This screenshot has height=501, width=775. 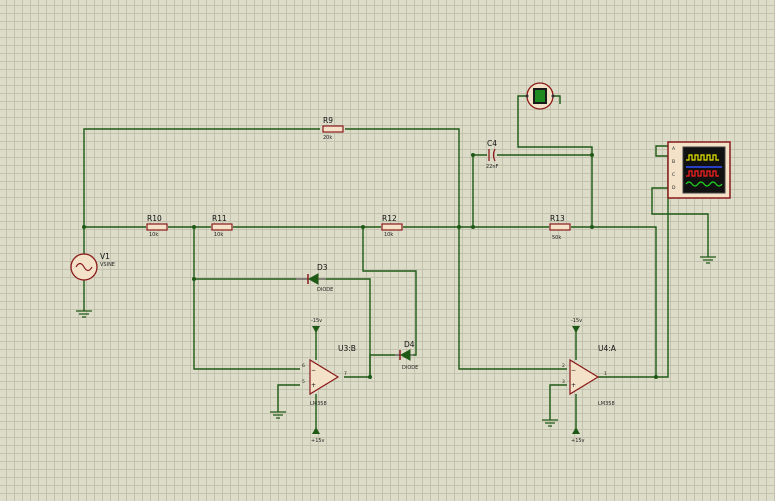 I want to click on u3-vpos-label: +15v, so click(x=318, y=441).